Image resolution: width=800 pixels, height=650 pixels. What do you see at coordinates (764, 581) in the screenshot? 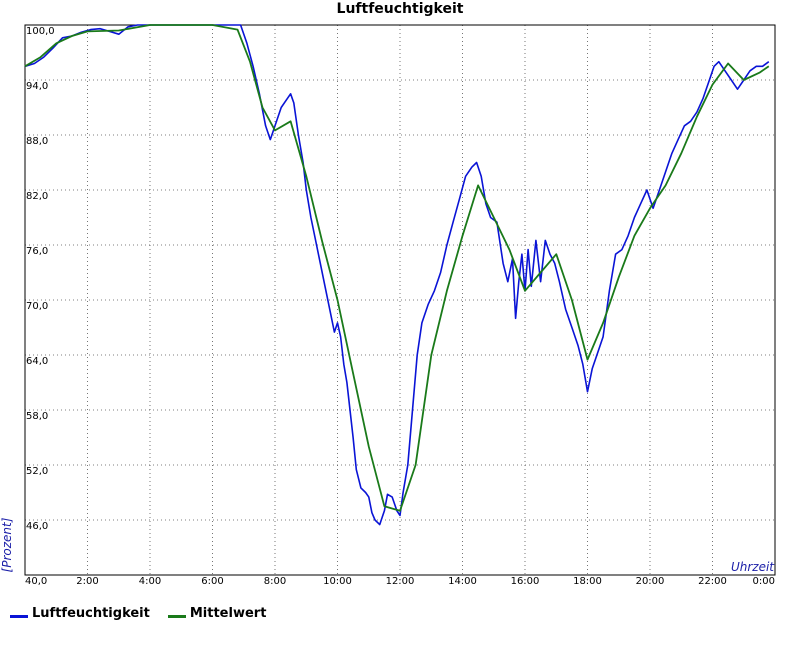
I see `x-tick-label: 0:00` at bounding box center [764, 581].